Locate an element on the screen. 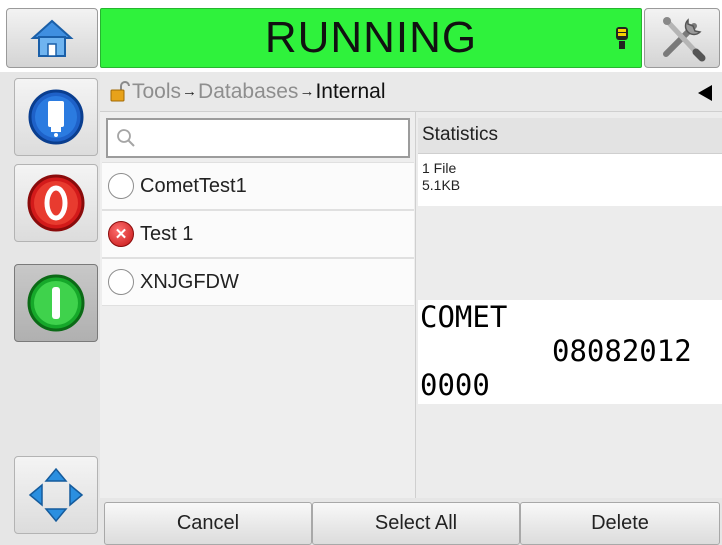  home-icon is located at coordinates (52, 38).